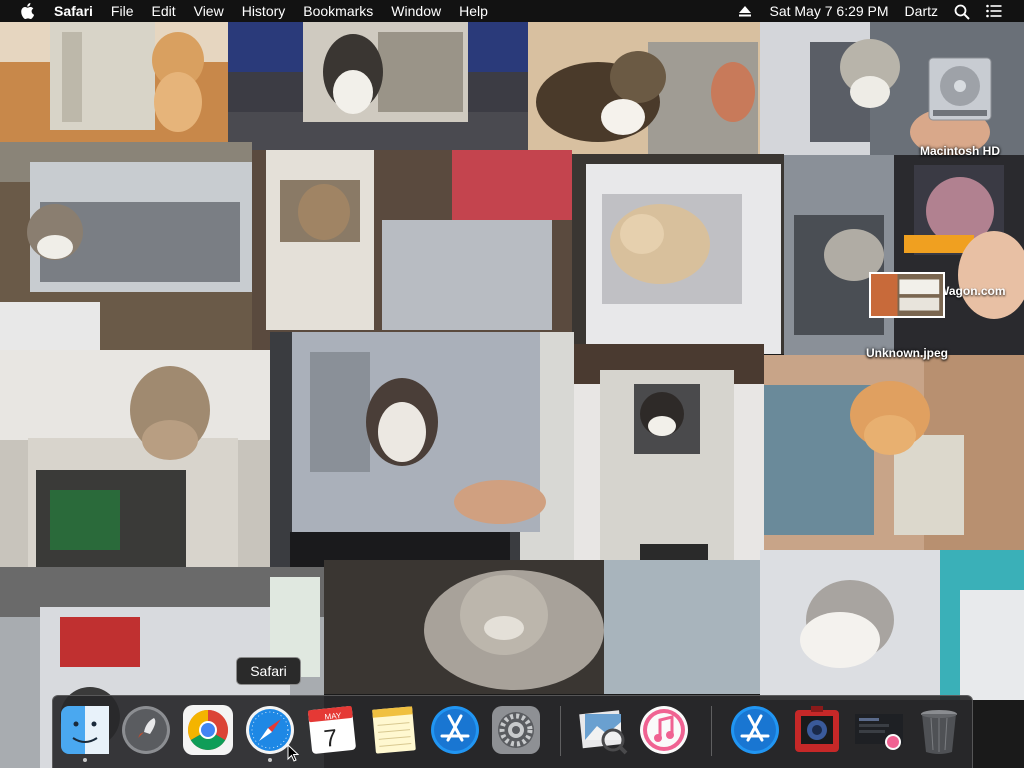 The height and width of the screenshot is (768, 1024). I want to click on wallpaper-photo-cat-in-case, so click(378, 87).